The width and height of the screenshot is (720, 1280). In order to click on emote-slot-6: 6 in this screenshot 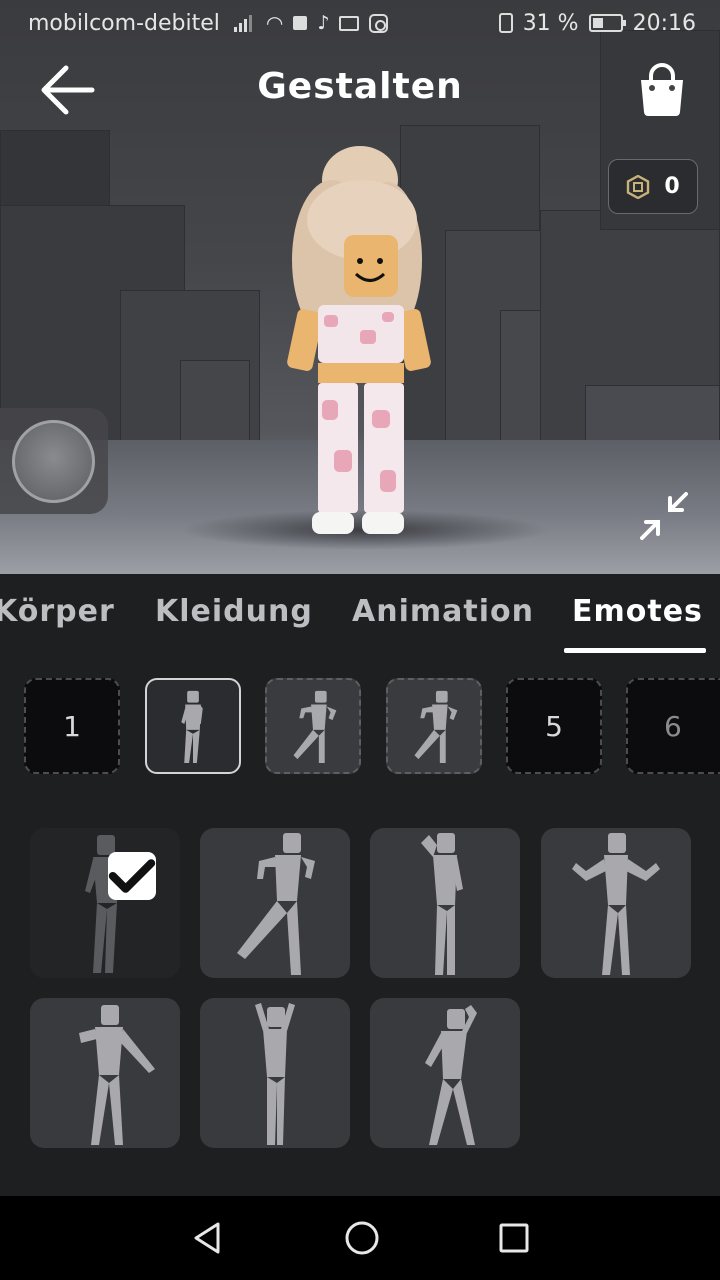, I will do `click(673, 726)`.